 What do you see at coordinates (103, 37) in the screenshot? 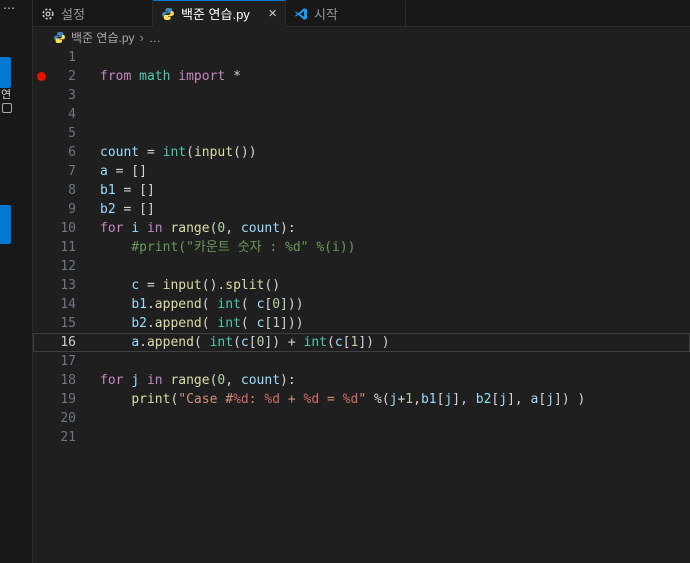
I see `breadcrumb-file: 백준 연습.py` at bounding box center [103, 37].